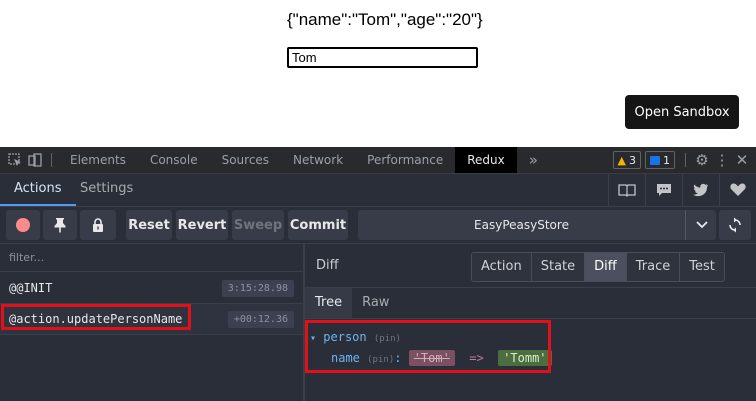 The height and width of the screenshot is (401, 756). Describe the element at coordinates (486, 160) in the screenshot. I see `tab-redux: Redux` at that location.